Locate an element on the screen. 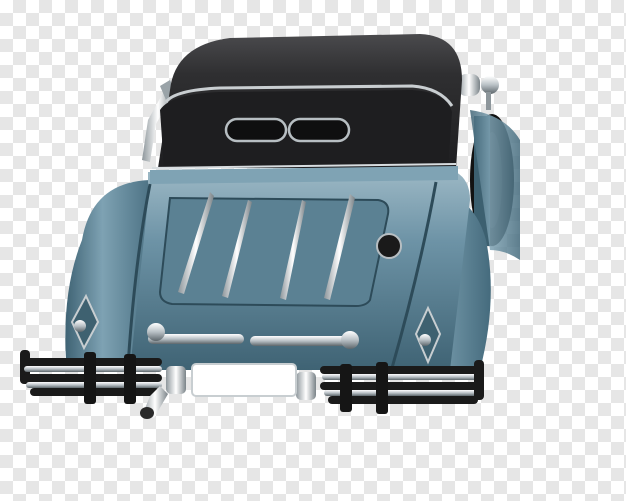  fuel-cap is located at coordinates (389, 246).